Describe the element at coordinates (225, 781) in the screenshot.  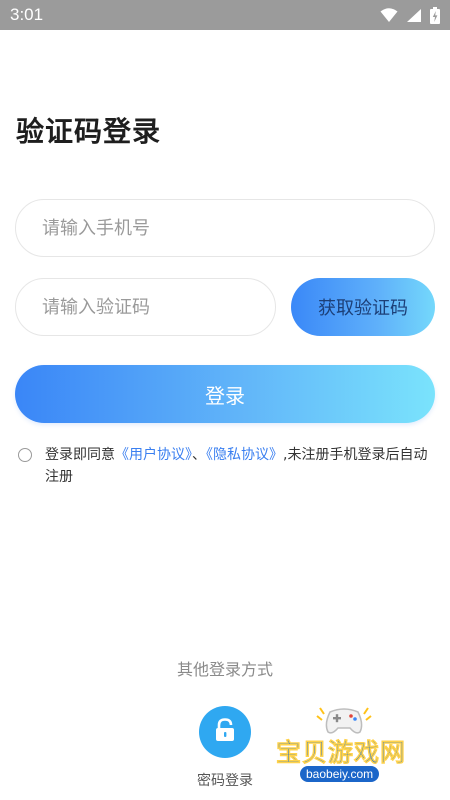
I see `password-login-label: 密码登录` at that location.